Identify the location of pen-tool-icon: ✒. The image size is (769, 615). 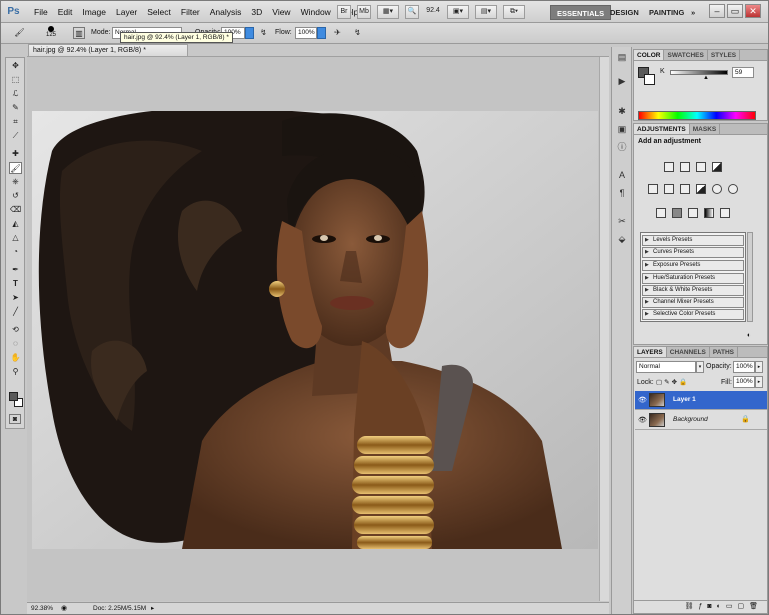
(15, 270).